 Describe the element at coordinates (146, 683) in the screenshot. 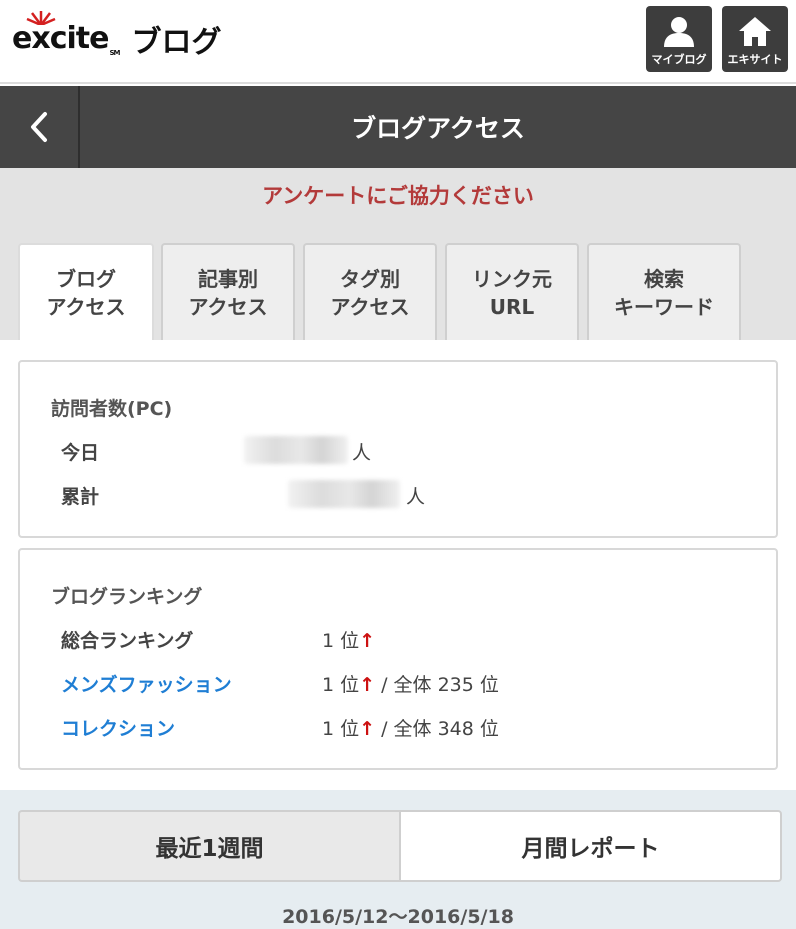

I see `ranking-mens-fashion-link: メンズファッション` at that location.